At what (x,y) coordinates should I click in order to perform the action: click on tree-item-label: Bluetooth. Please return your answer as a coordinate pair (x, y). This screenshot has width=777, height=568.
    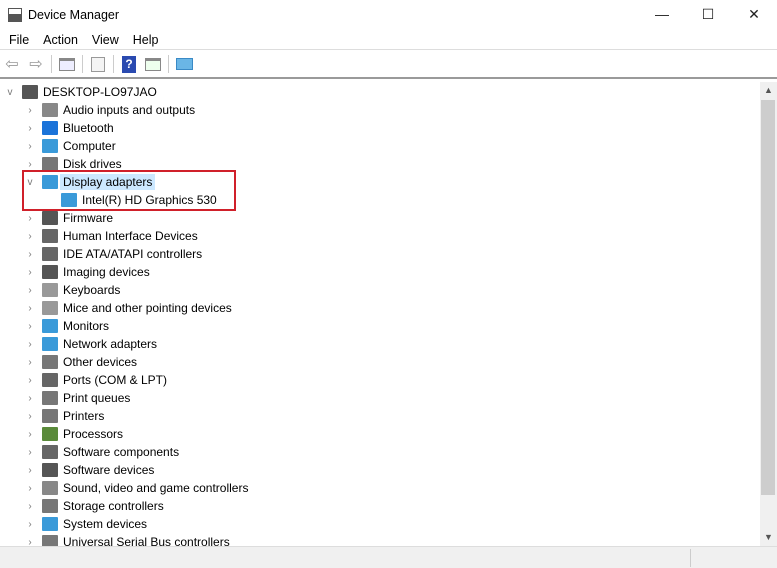
    Looking at the image, I should click on (88, 128).